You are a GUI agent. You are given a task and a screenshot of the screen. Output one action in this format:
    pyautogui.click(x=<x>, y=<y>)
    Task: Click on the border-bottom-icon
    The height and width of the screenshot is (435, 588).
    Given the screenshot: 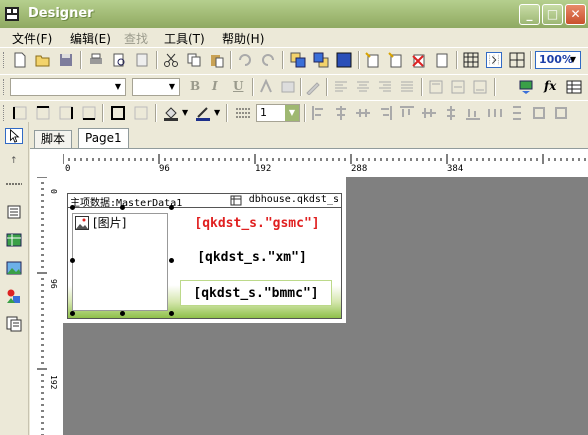 What is the action you would take?
    pyautogui.click(x=89, y=113)
    